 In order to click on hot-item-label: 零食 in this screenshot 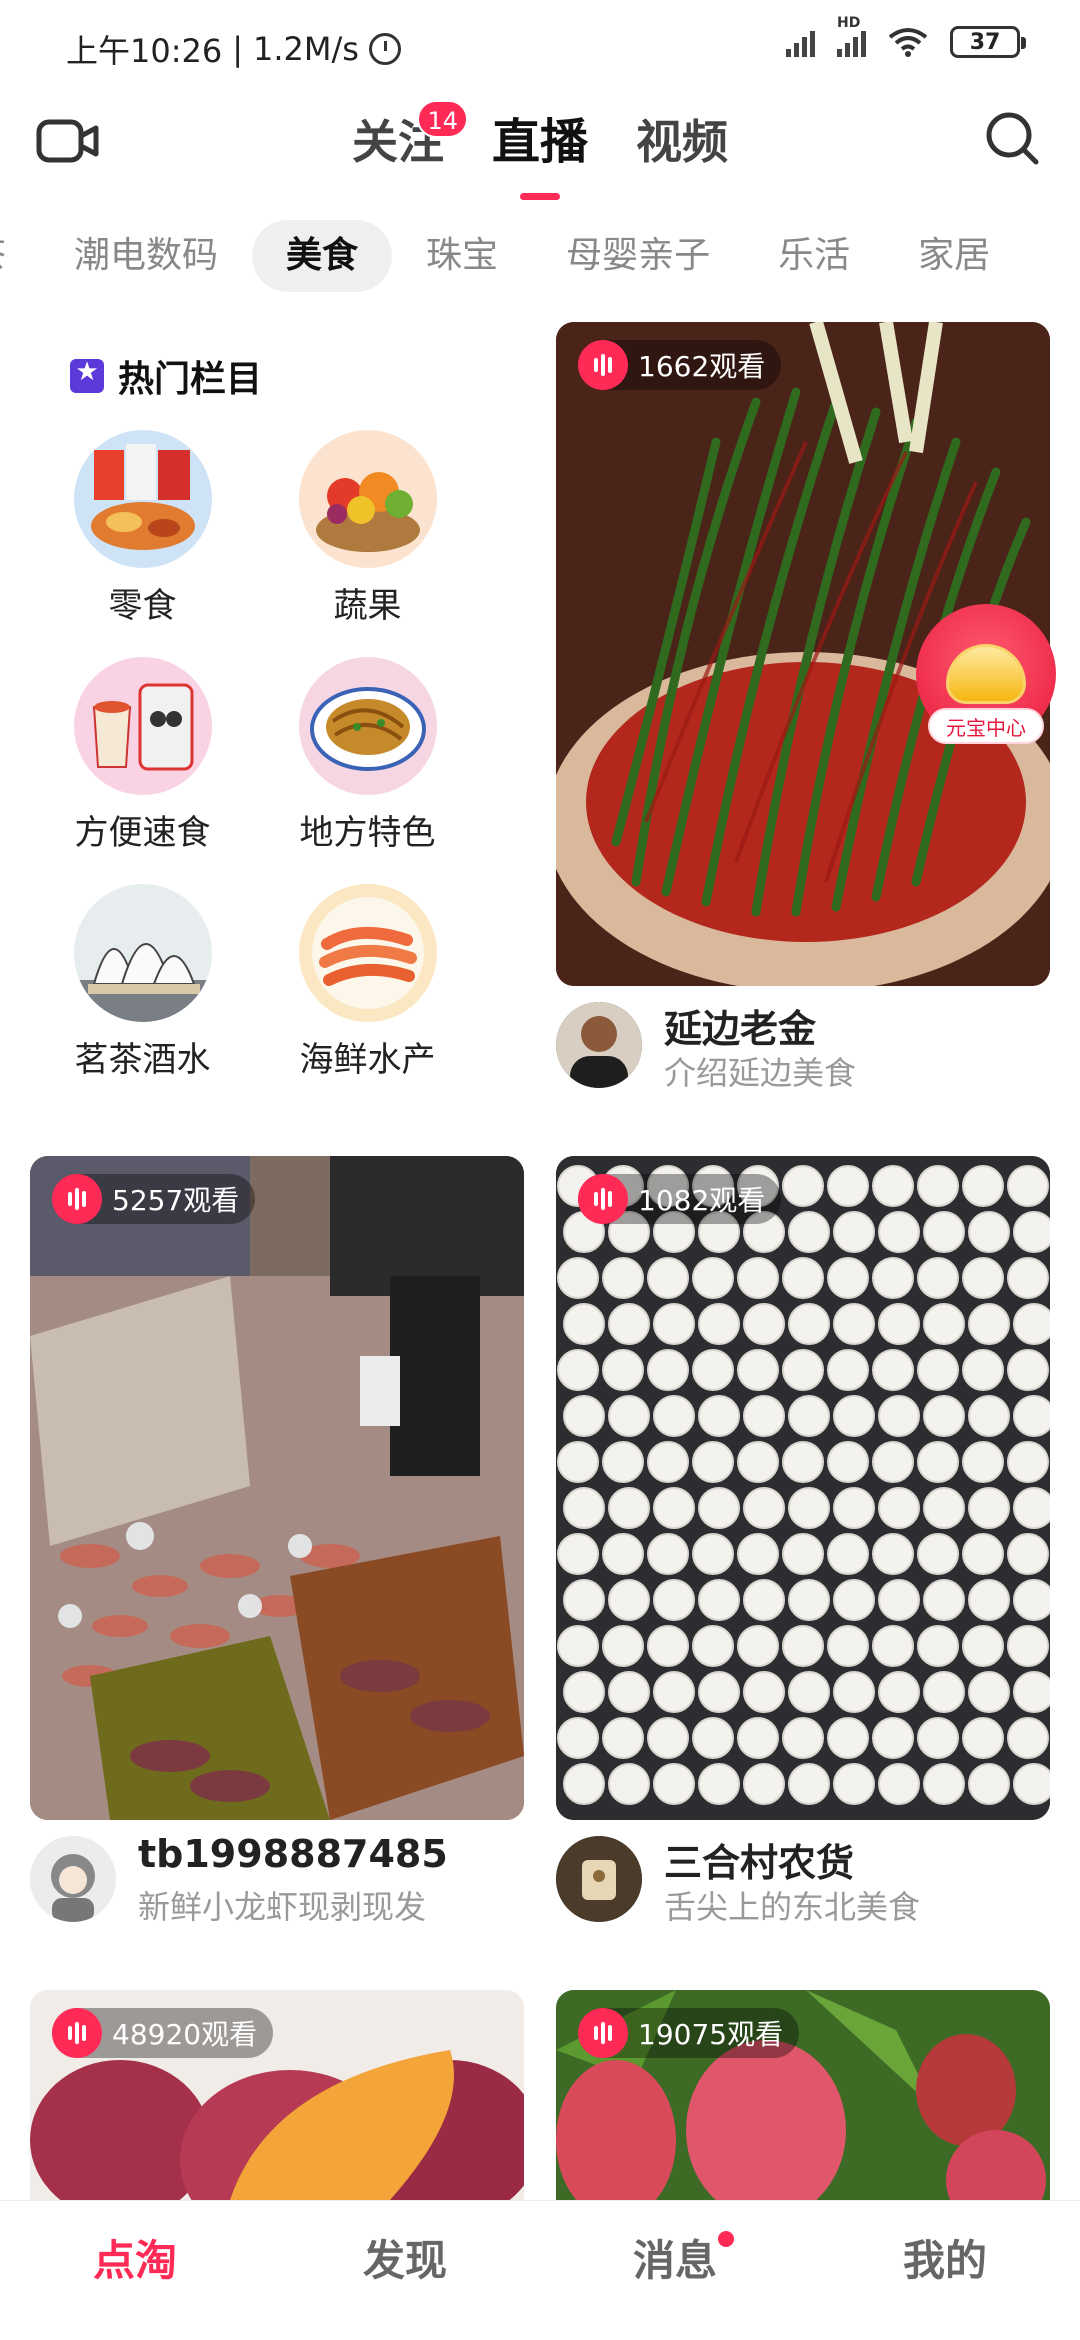, I will do `click(142, 606)`.